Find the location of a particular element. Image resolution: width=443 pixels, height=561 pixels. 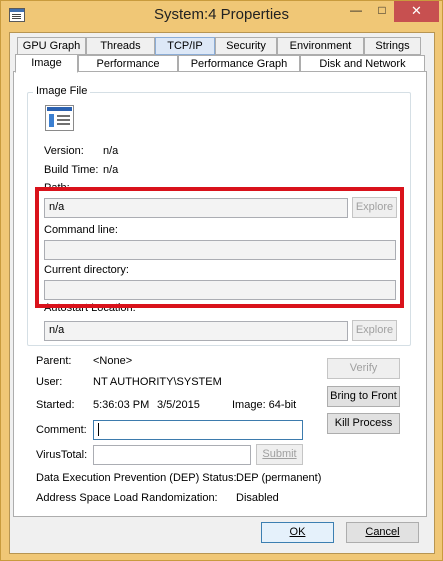

aslr-value: Disabled is located at coordinates (257, 498).